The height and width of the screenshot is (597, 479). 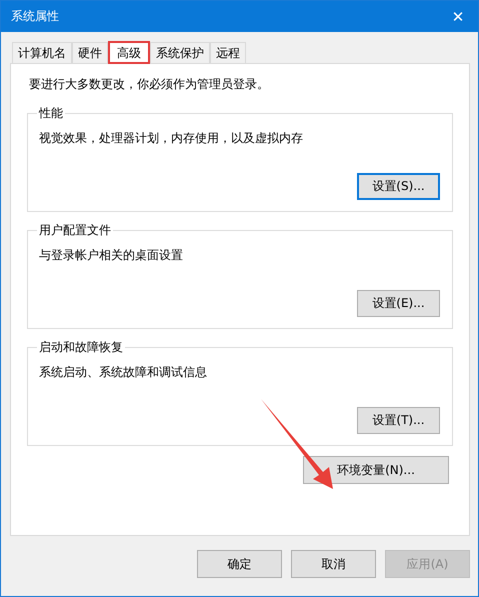 What do you see at coordinates (129, 52) in the screenshot?
I see `tab: 高级` at bounding box center [129, 52].